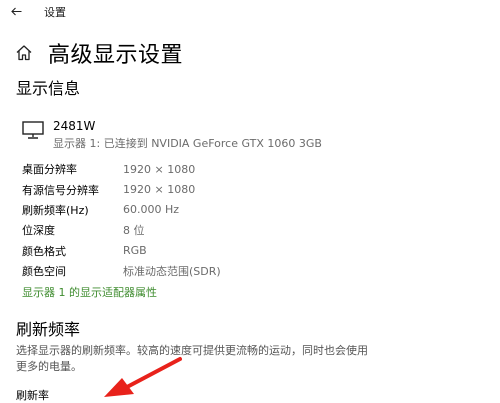 The image size is (500, 403). Describe the element at coordinates (232, 210) in the screenshot. I see `info-row-refresh-rate: 刷新频率(Hz) 60.000 Hz` at that location.